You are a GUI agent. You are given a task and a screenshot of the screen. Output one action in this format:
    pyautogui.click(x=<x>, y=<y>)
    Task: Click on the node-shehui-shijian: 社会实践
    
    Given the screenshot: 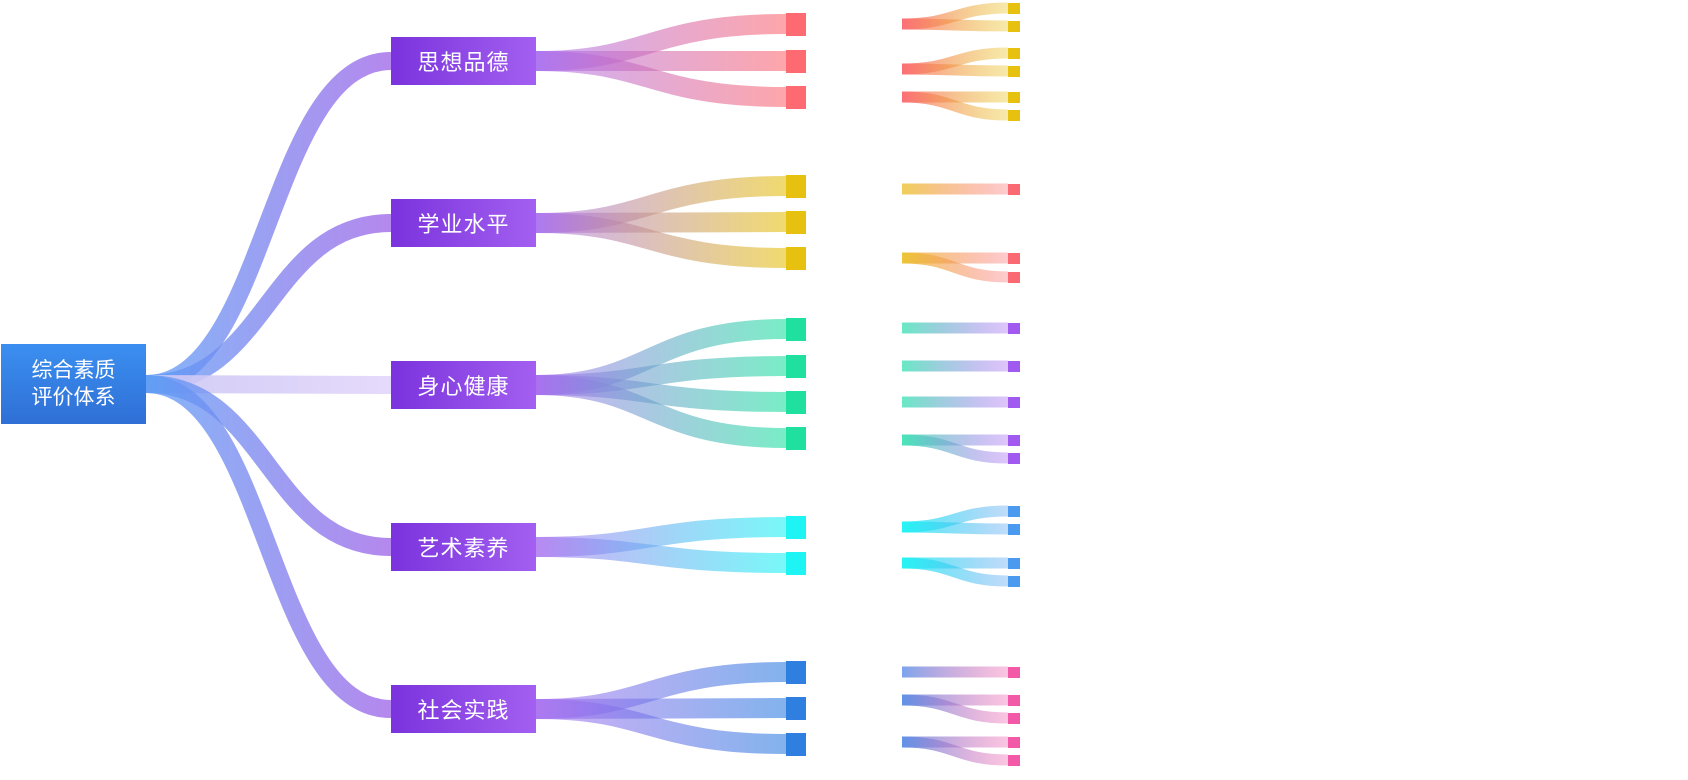 What is the action you would take?
    pyautogui.click(x=463, y=709)
    